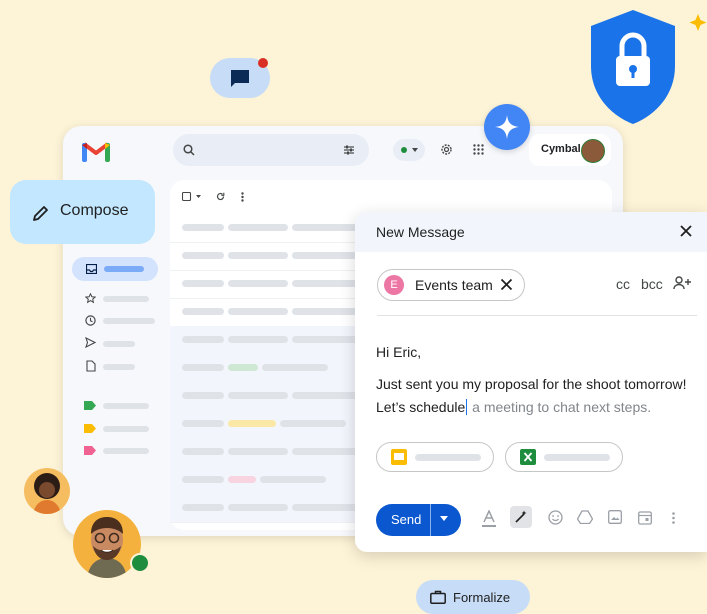 This screenshot has height=614, width=707. I want to click on sparkle-icon, so click(507, 127).